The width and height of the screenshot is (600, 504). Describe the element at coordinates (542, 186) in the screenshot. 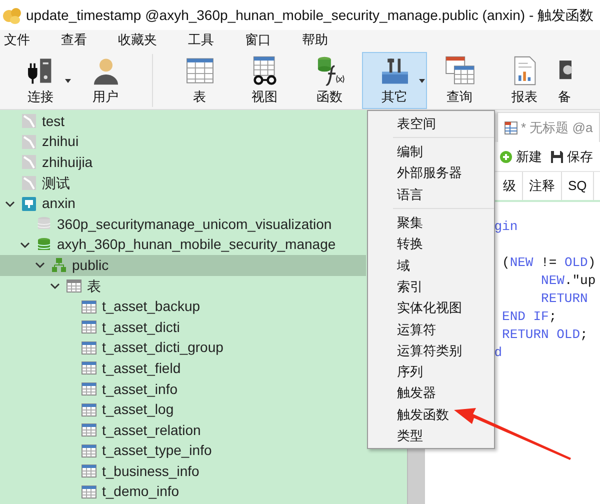

I see `column-tab: 注释` at that location.